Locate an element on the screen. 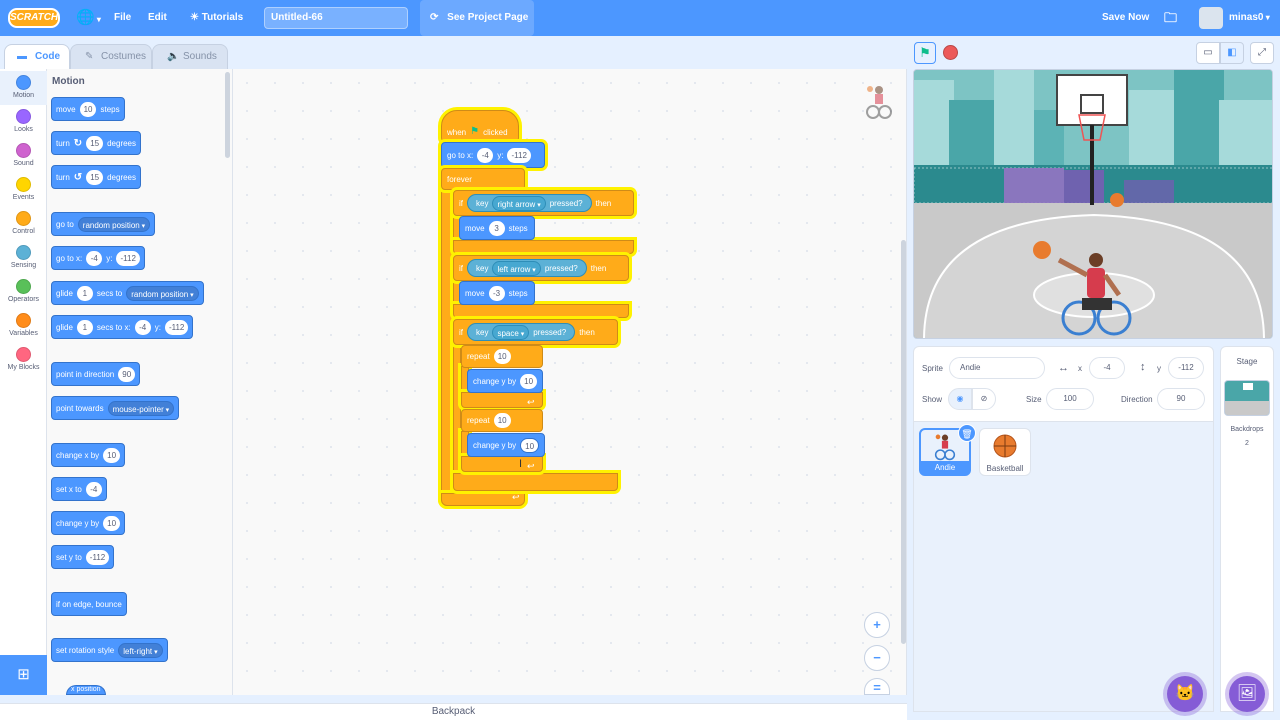  zoom-in-button: + is located at coordinates (877, 625).